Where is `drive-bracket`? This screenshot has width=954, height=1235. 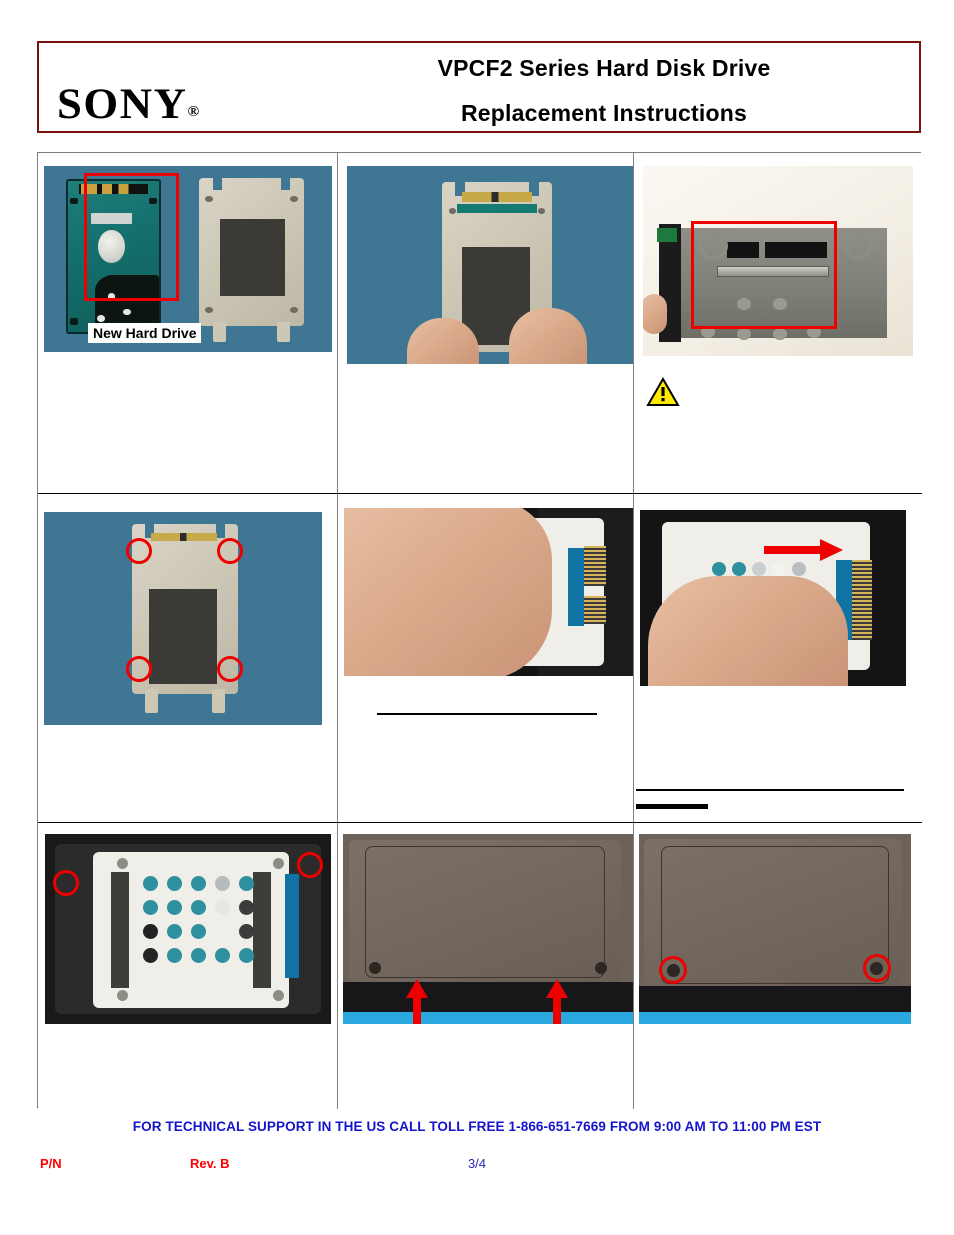
drive-bracket is located at coordinates (251, 260).